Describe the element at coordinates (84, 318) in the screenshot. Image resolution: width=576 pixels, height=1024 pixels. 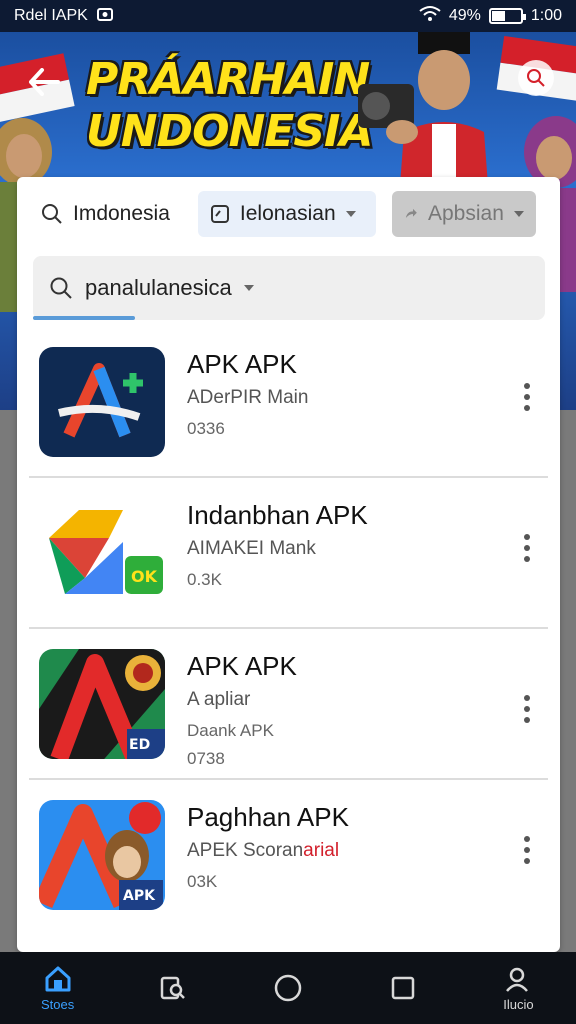
I see `search-progress-bar` at that location.